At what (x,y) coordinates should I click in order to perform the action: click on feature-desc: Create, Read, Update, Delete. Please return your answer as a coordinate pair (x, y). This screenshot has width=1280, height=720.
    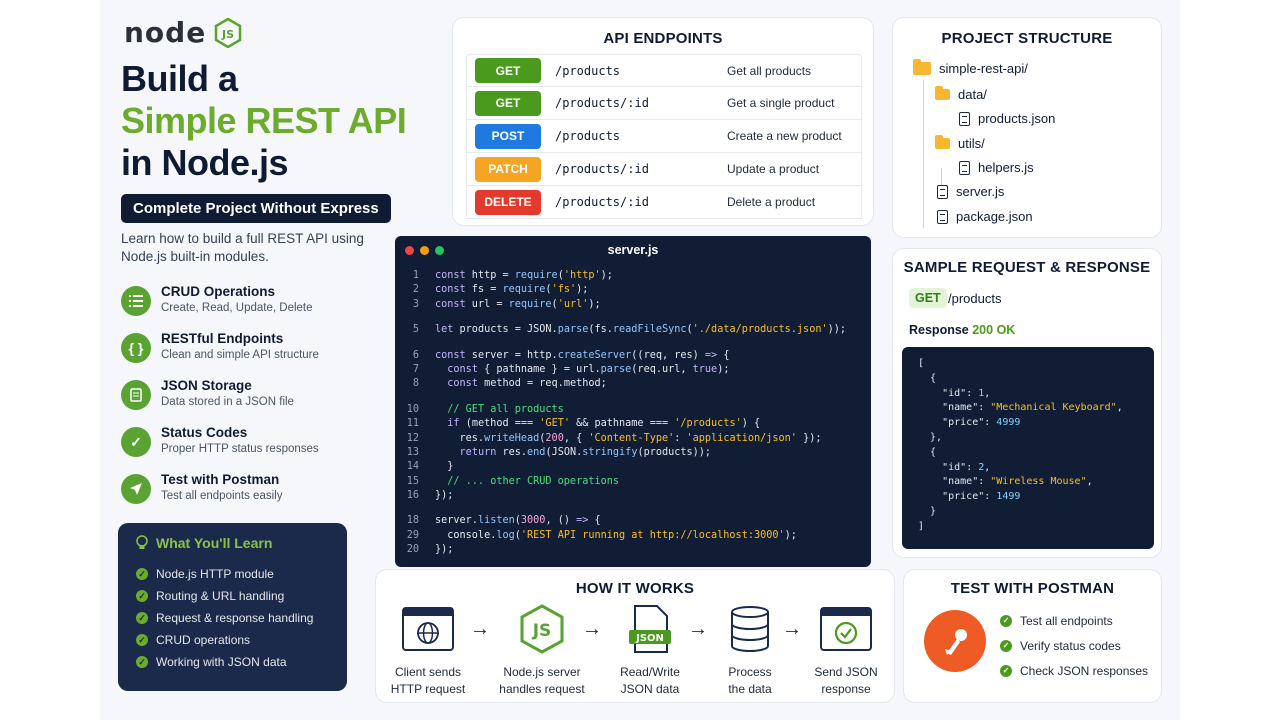
    Looking at the image, I should click on (237, 308).